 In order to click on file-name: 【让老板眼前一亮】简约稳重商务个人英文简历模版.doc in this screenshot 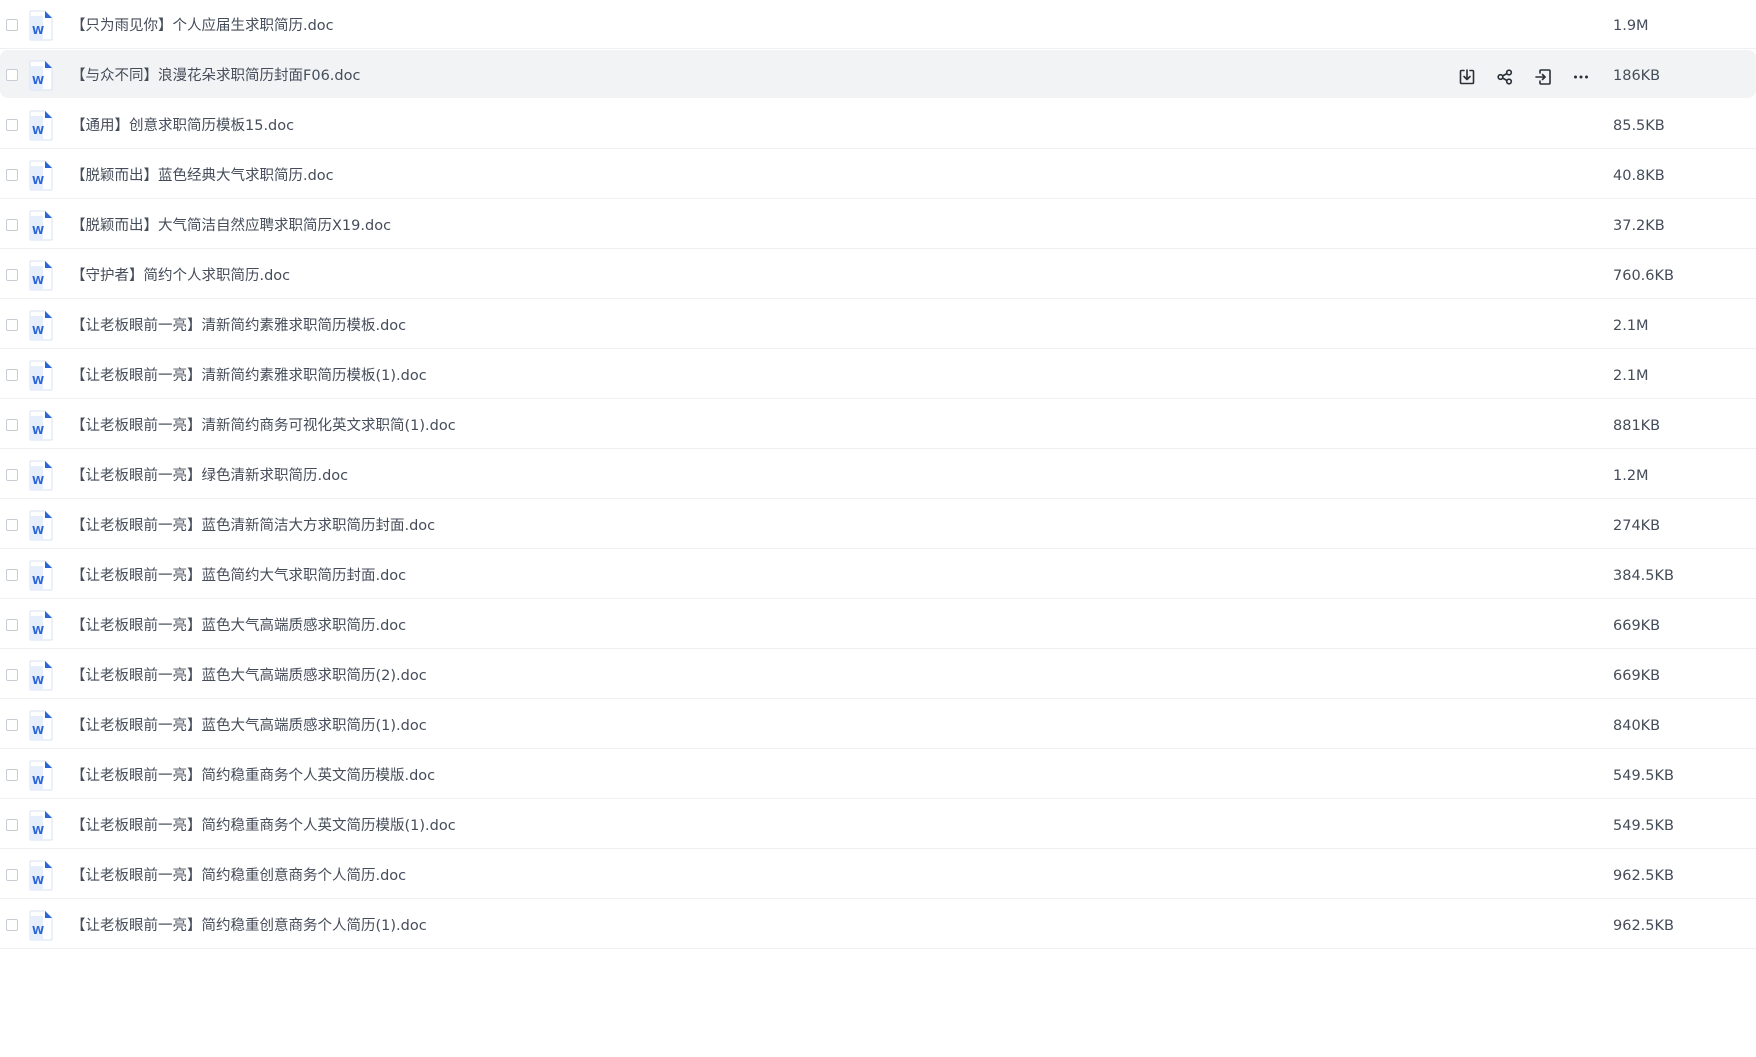, I will do `click(253, 776)`.